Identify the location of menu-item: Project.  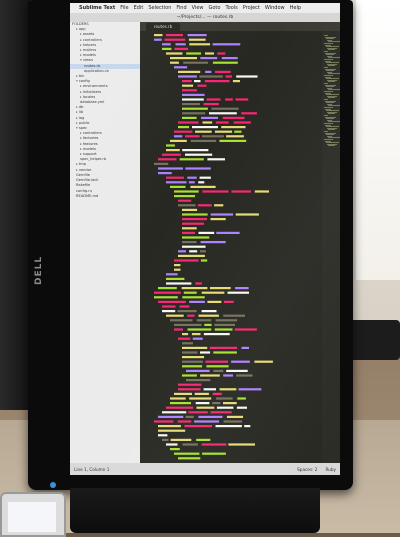
(251, 8).